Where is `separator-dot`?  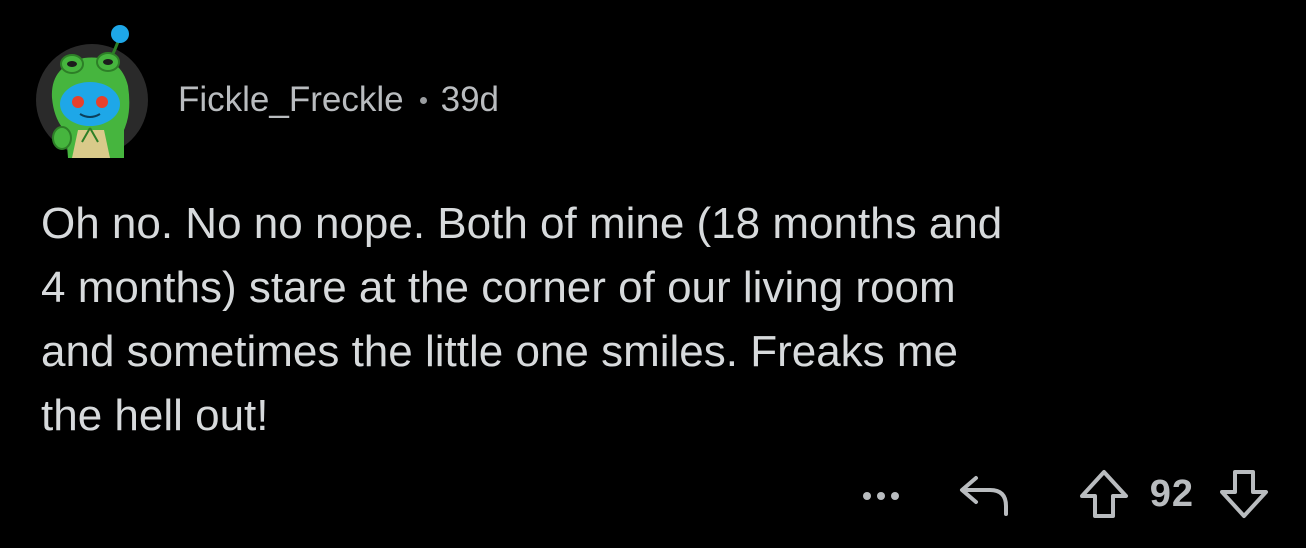
separator-dot is located at coordinates (423, 100).